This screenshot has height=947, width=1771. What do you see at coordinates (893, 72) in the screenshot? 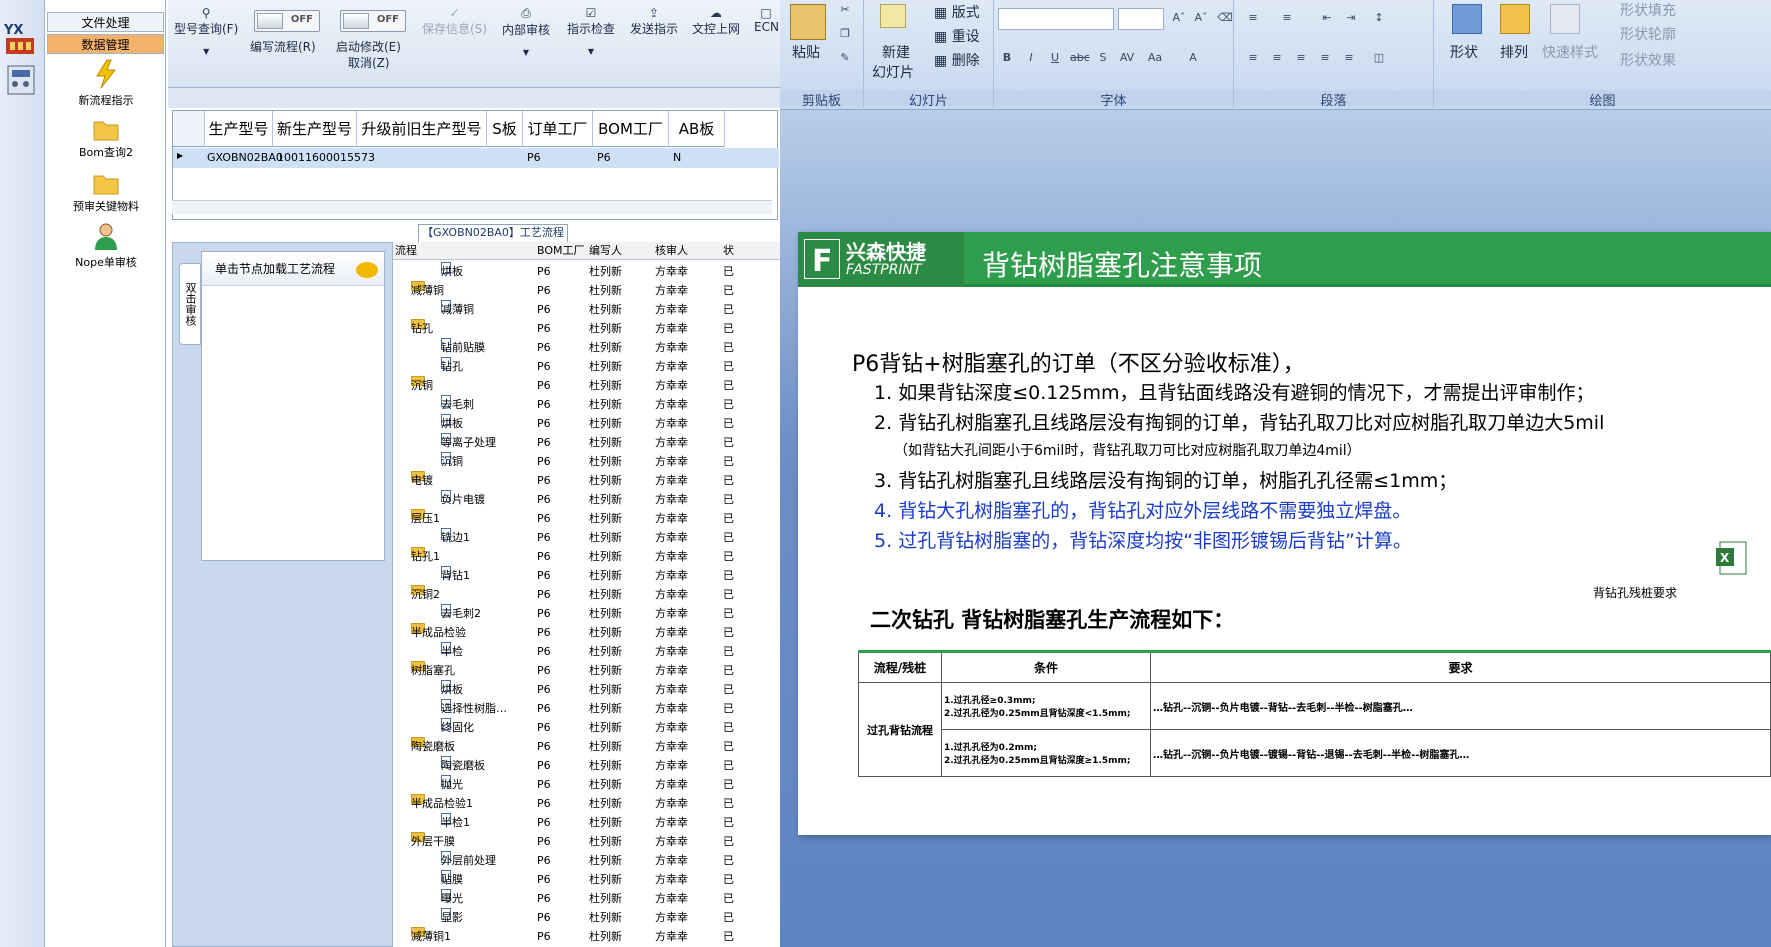
I see `new-slide-label: 幻灯片` at bounding box center [893, 72].